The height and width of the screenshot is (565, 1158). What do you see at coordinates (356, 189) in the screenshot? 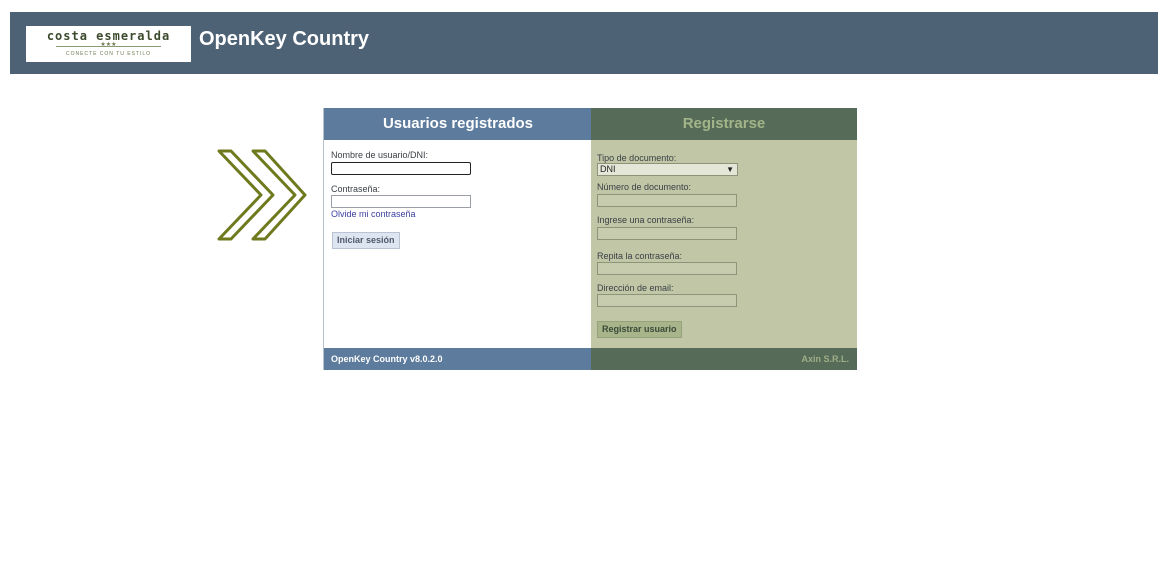
I see `password-label: Contraseña:` at bounding box center [356, 189].